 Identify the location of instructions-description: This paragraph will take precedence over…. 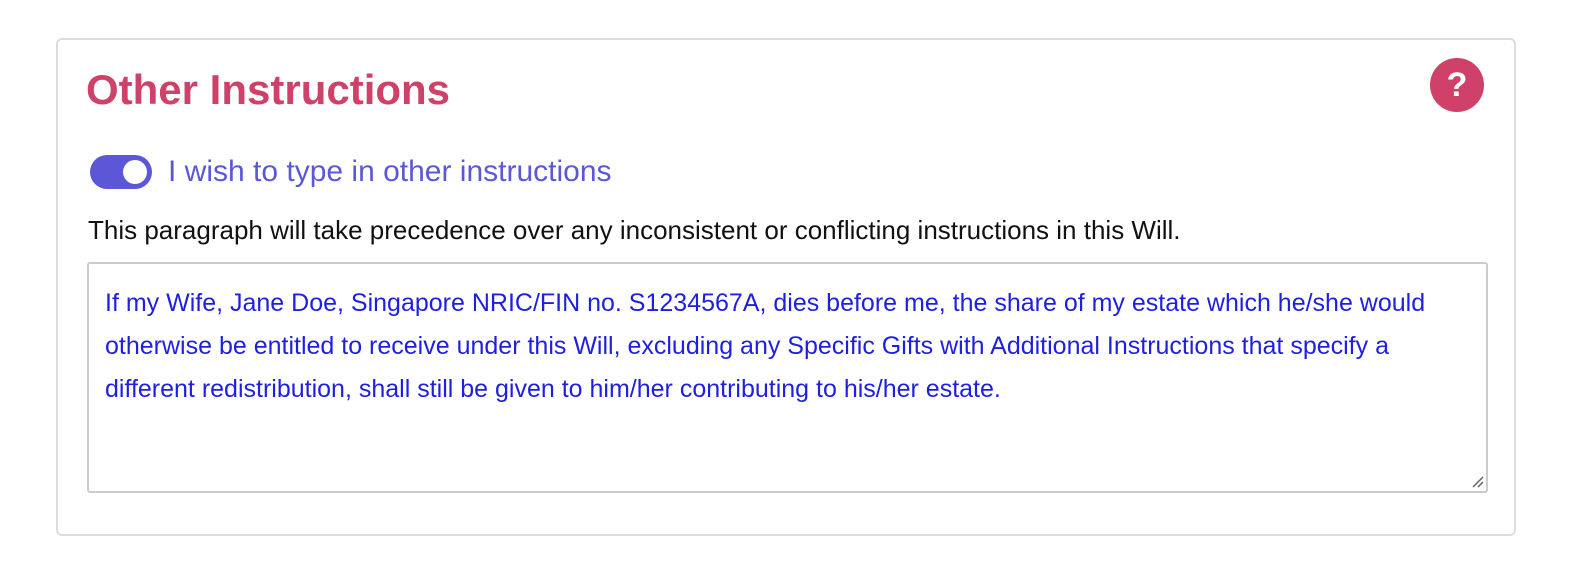
(634, 230).